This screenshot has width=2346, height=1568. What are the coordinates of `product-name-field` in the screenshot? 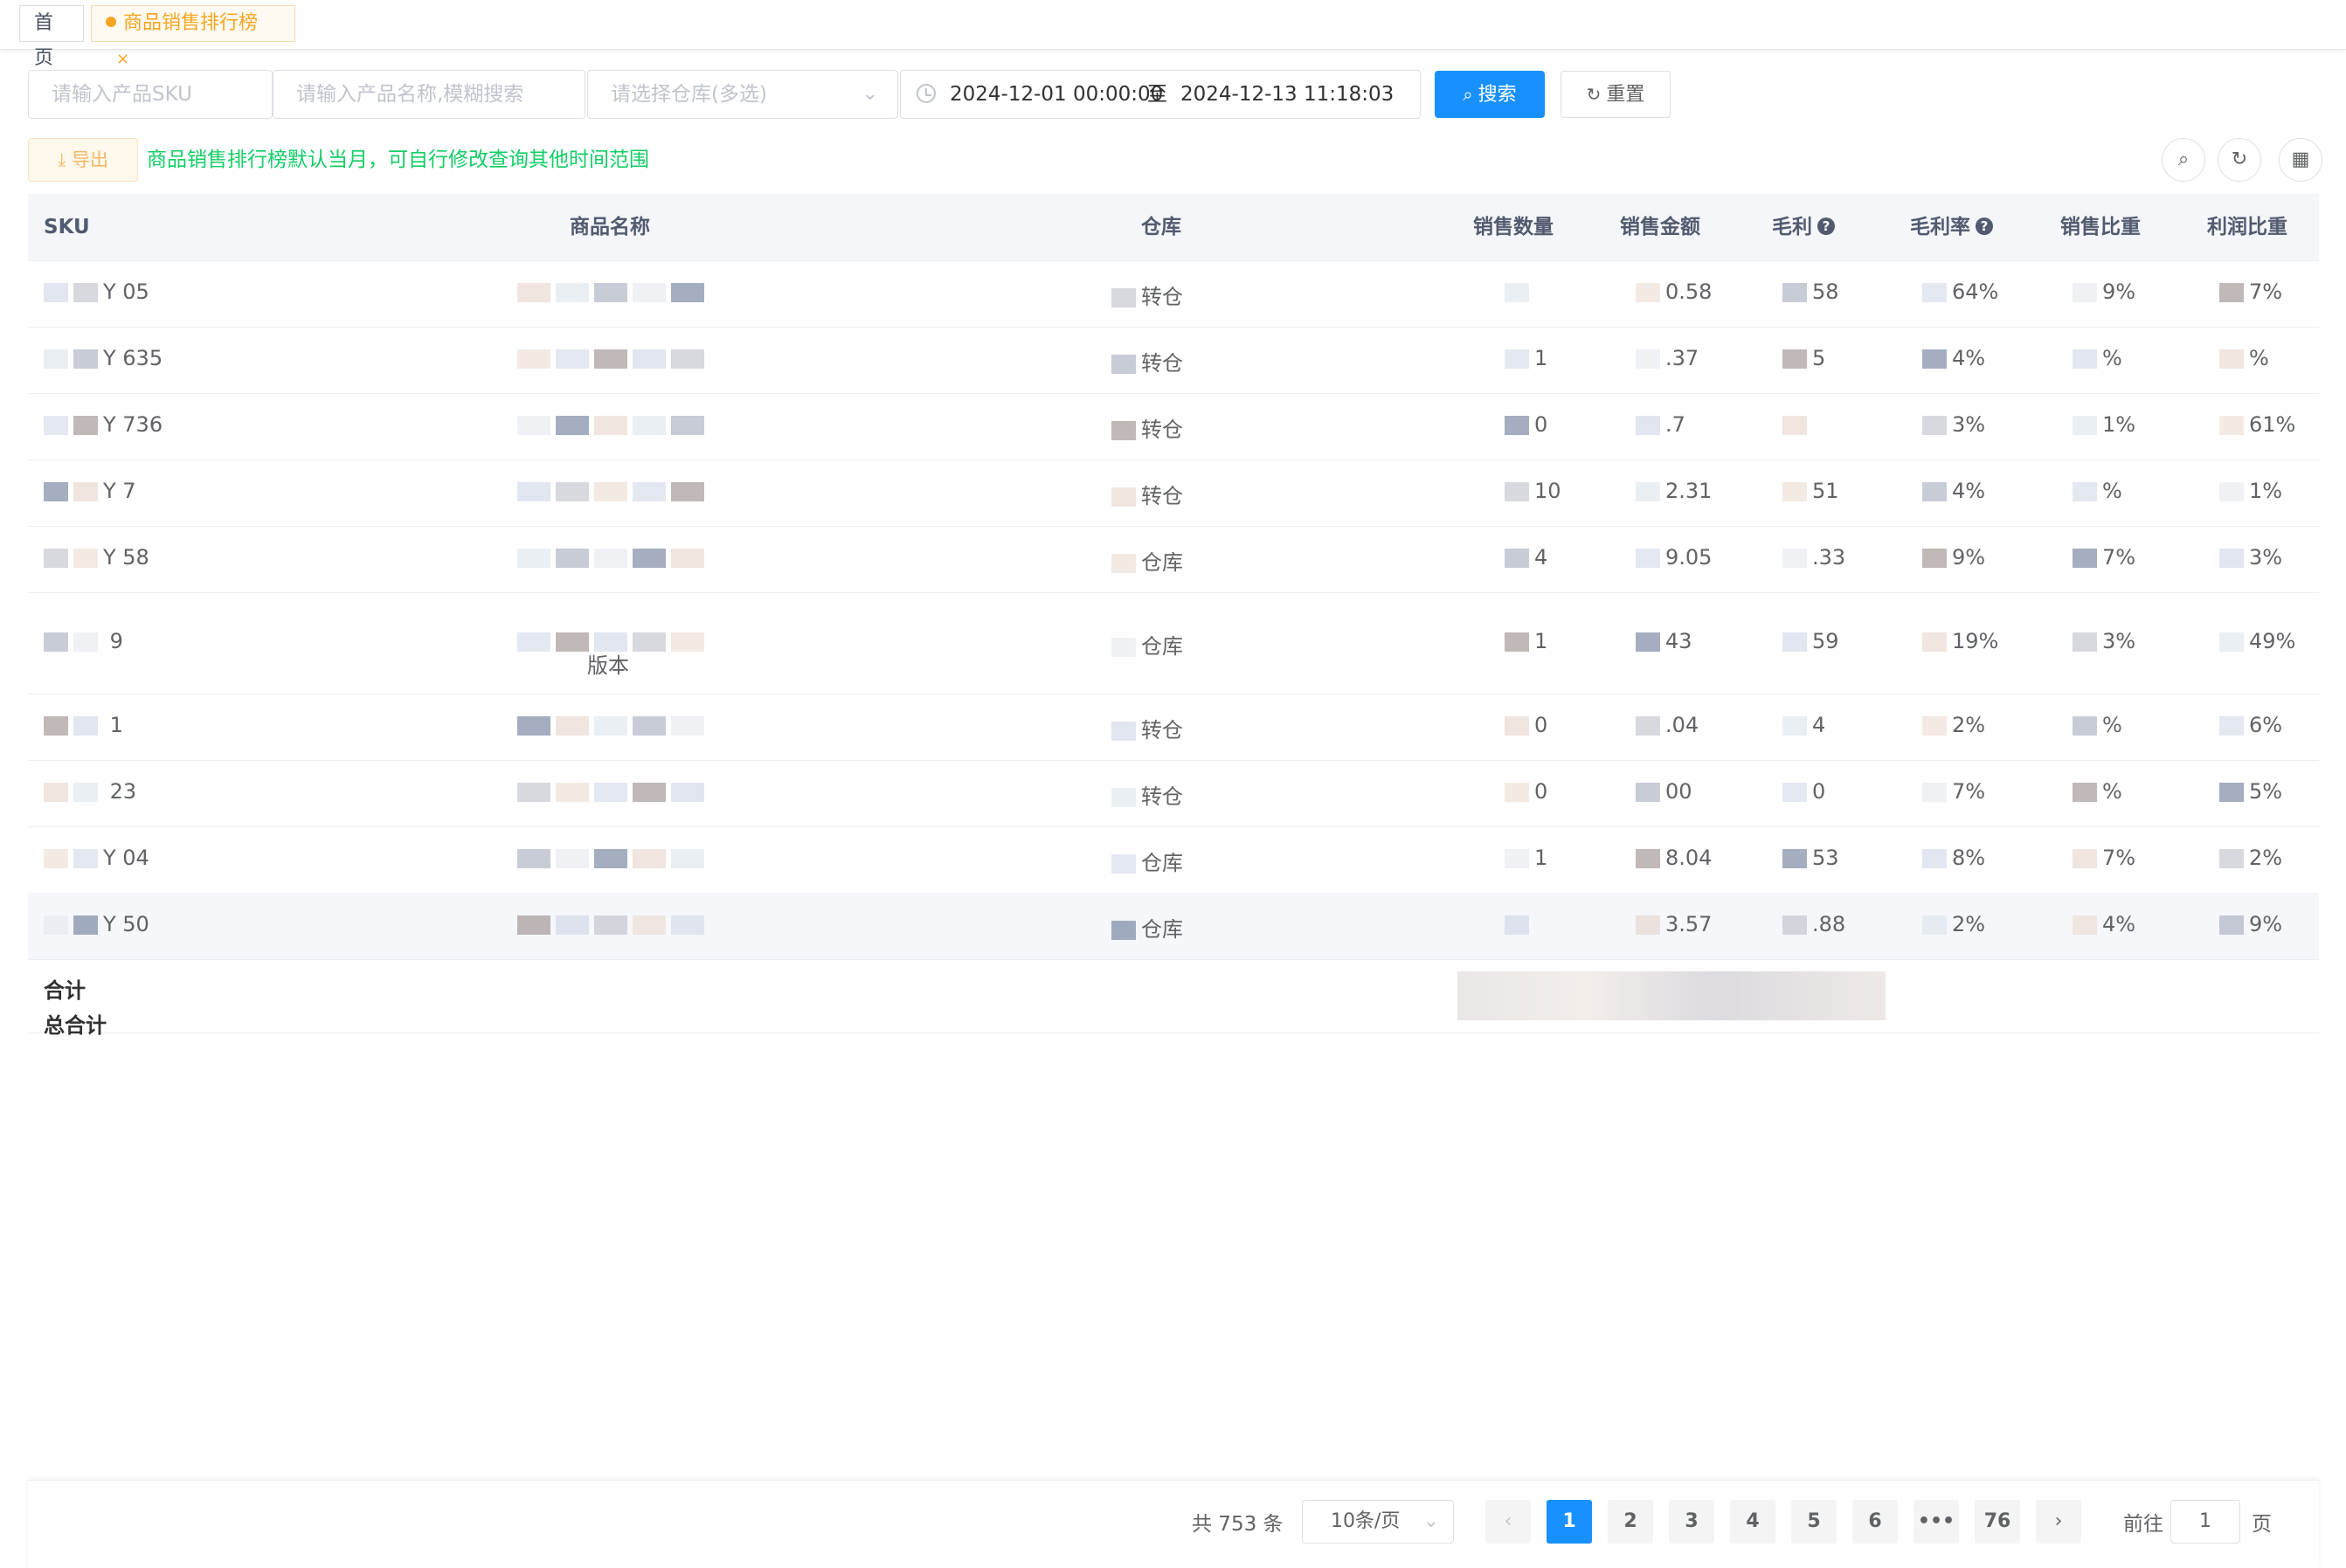 It's located at (440, 94).